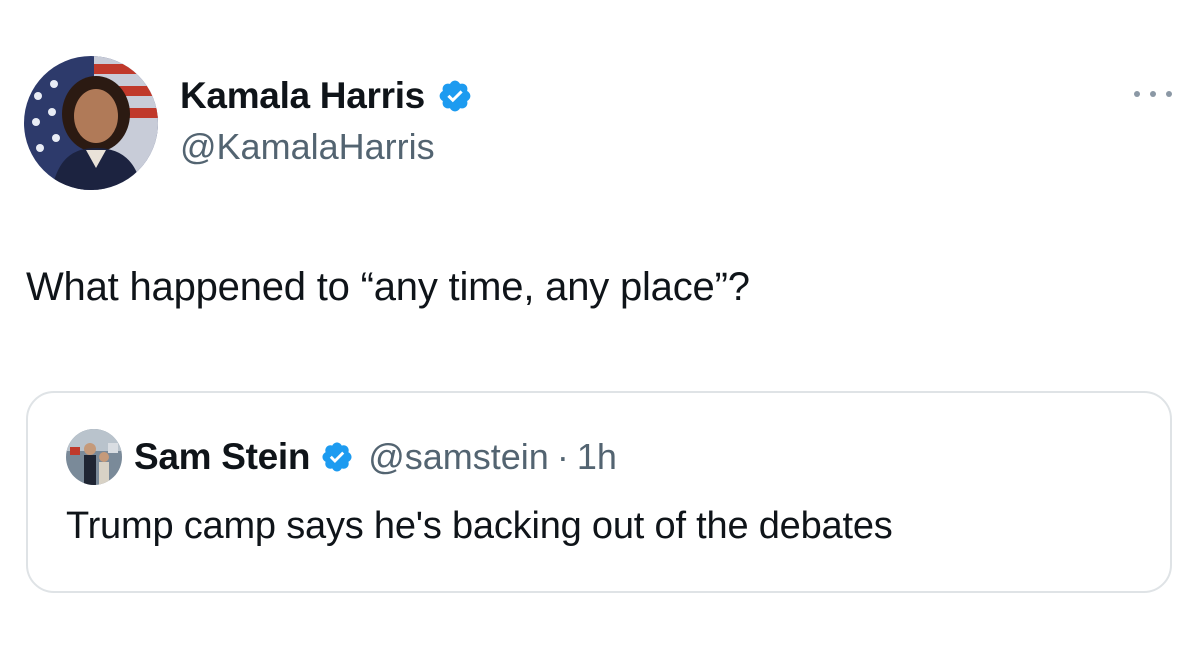 The width and height of the screenshot is (1200, 650). Describe the element at coordinates (597, 457) in the screenshot. I see `quoted-timestamp: 1h` at that location.